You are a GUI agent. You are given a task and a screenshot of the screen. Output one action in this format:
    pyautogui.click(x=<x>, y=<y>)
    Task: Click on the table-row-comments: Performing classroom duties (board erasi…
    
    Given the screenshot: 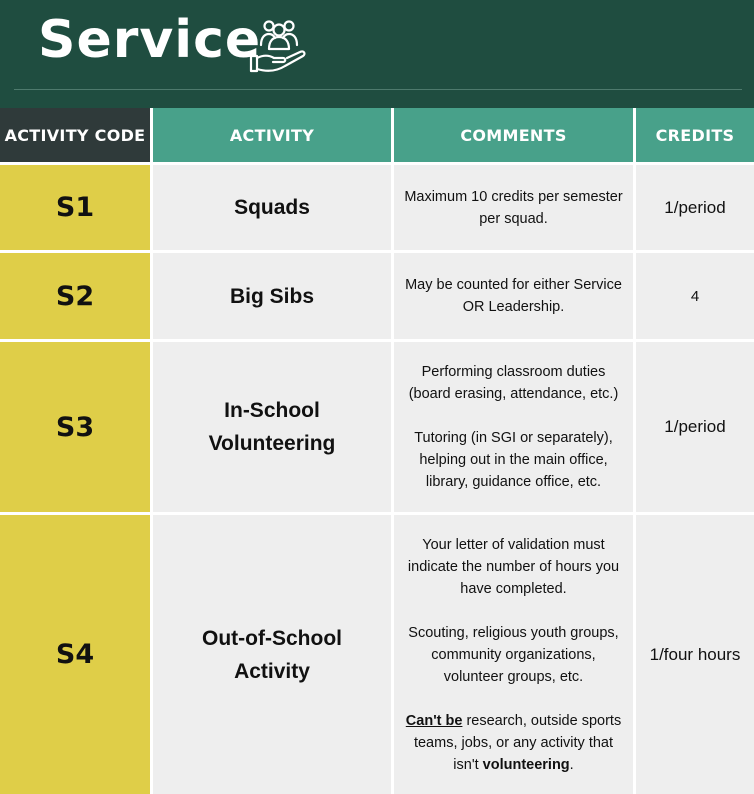 What is the action you would take?
    pyautogui.click(x=513, y=427)
    